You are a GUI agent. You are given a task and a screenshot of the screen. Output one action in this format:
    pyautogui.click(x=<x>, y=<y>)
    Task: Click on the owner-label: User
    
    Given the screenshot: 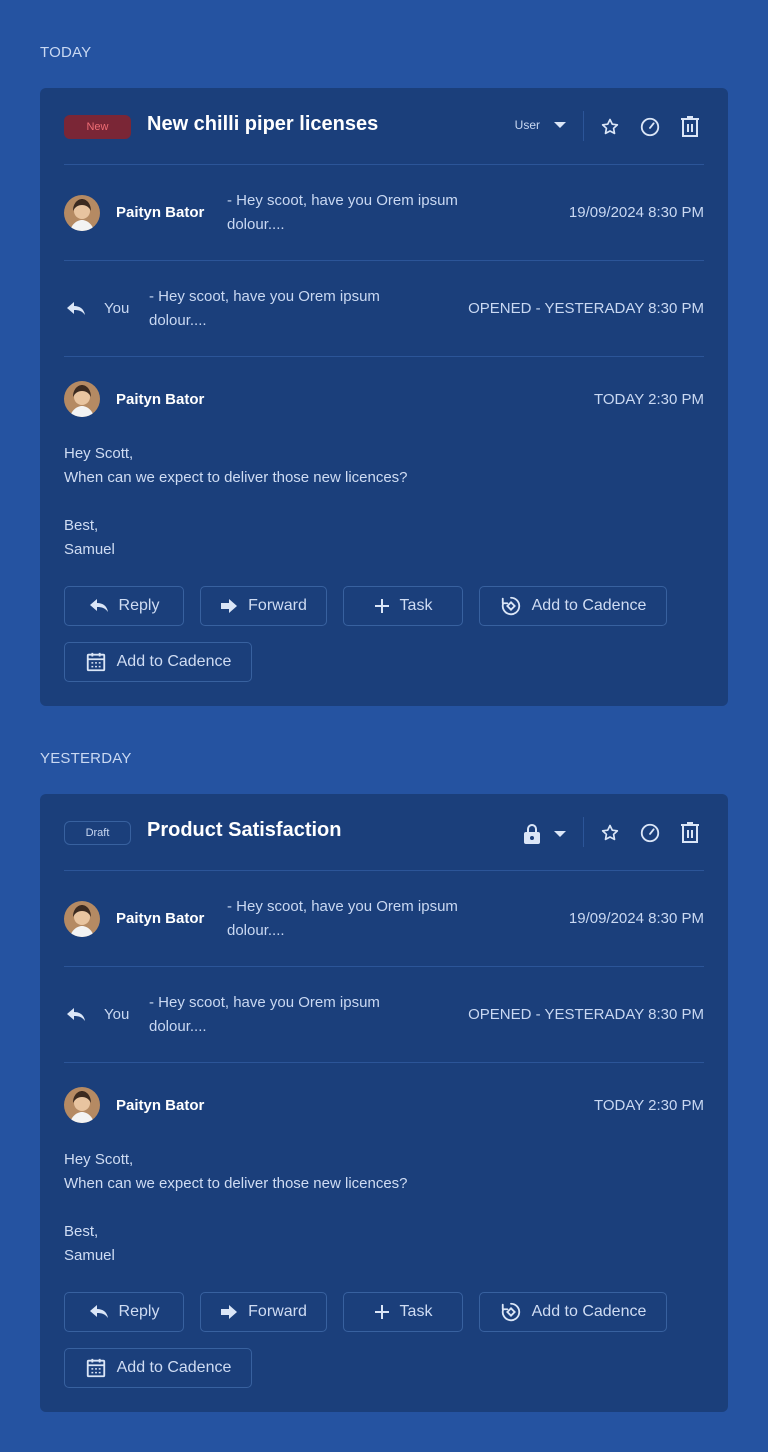 What is the action you would take?
    pyautogui.click(x=527, y=125)
    